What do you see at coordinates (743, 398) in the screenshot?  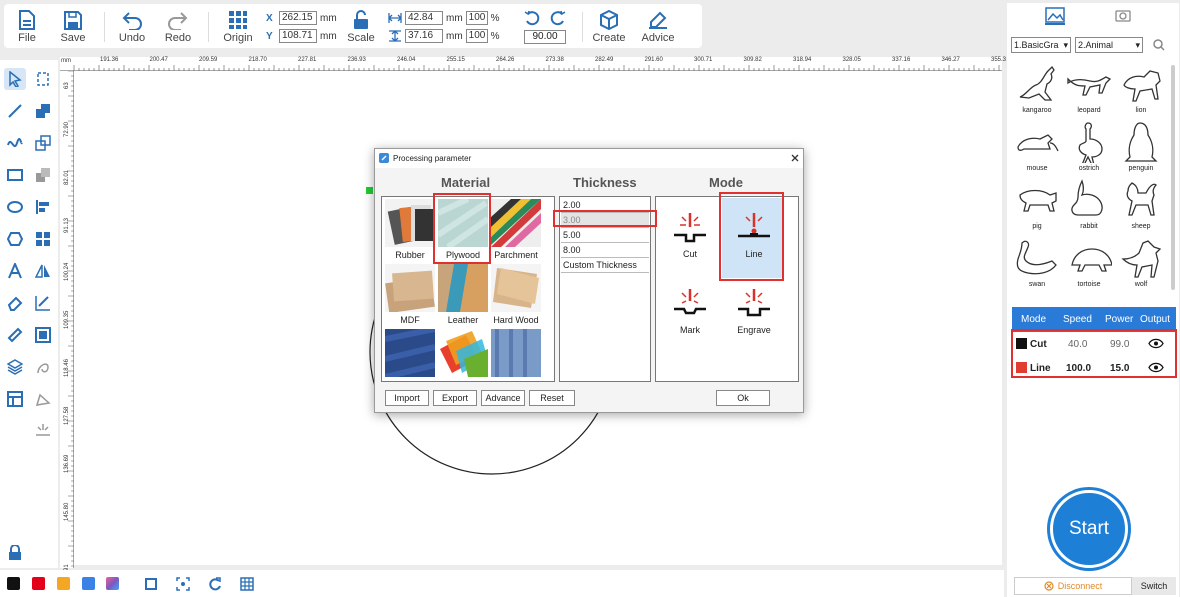 I see `ok-button: Ok` at bounding box center [743, 398].